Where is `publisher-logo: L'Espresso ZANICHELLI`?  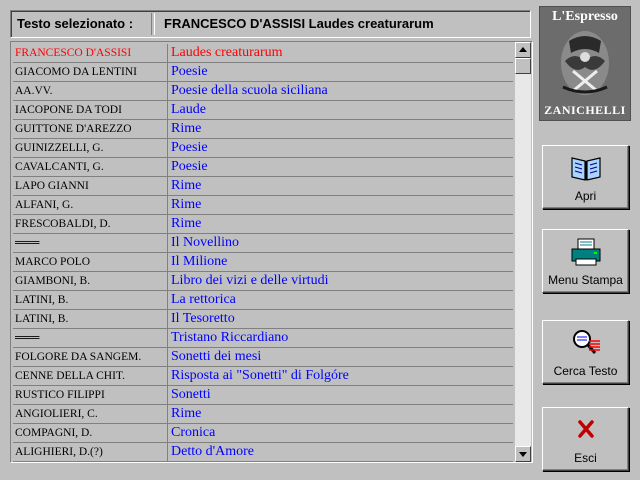
publisher-logo: L'Espresso ZANICHELLI is located at coordinates (585, 63).